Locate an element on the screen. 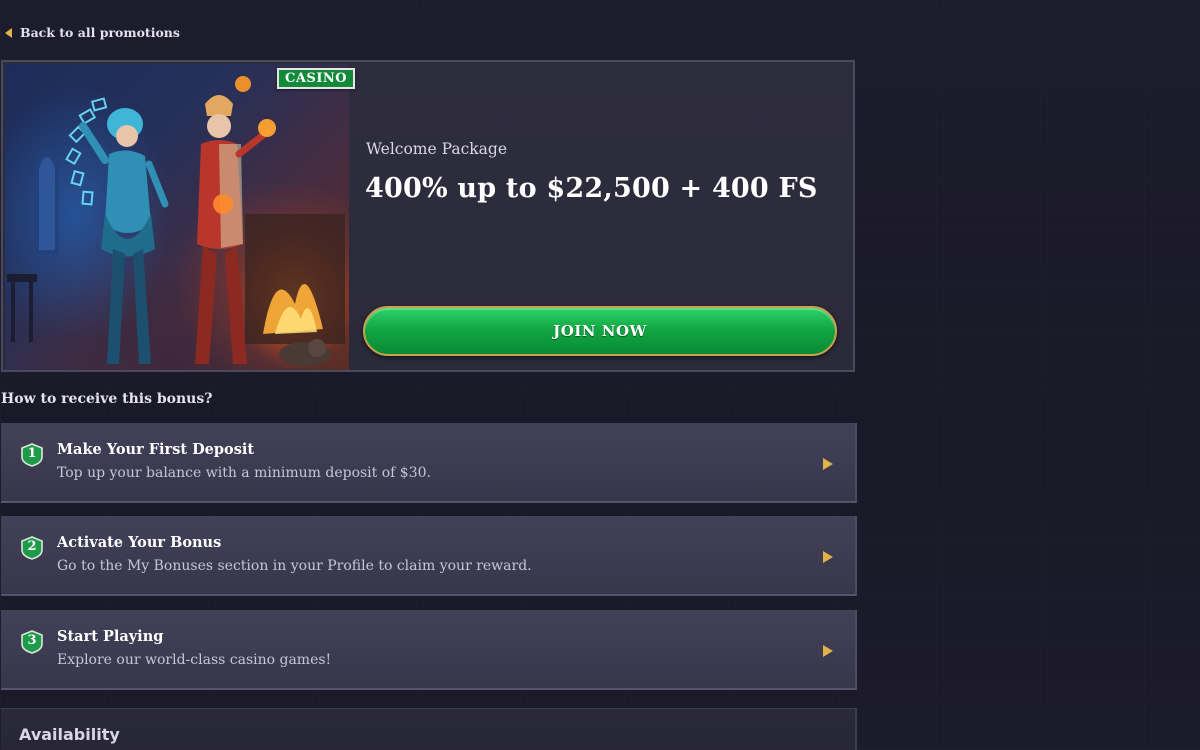 The image size is (1200, 750). shield-number-icon: 2 is located at coordinates (32, 548).